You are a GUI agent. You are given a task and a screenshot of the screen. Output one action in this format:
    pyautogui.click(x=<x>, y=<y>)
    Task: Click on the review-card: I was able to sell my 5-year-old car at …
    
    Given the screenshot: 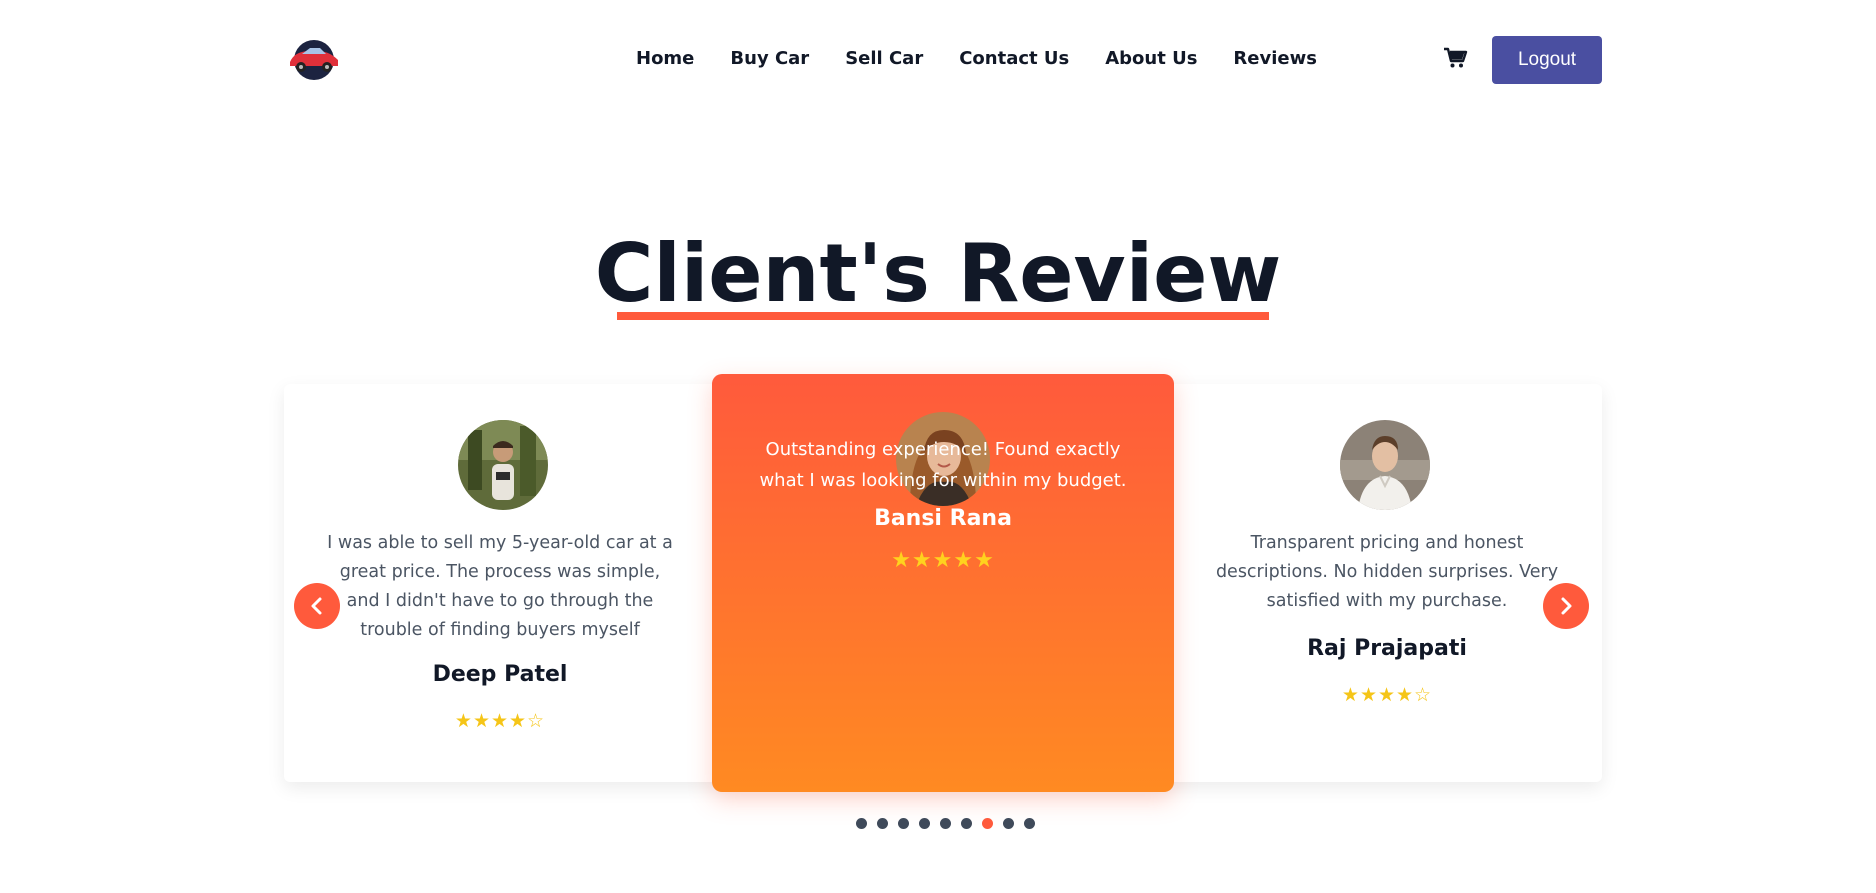 What is the action you would take?
    pyautogui.click(x=500, y=583)
    